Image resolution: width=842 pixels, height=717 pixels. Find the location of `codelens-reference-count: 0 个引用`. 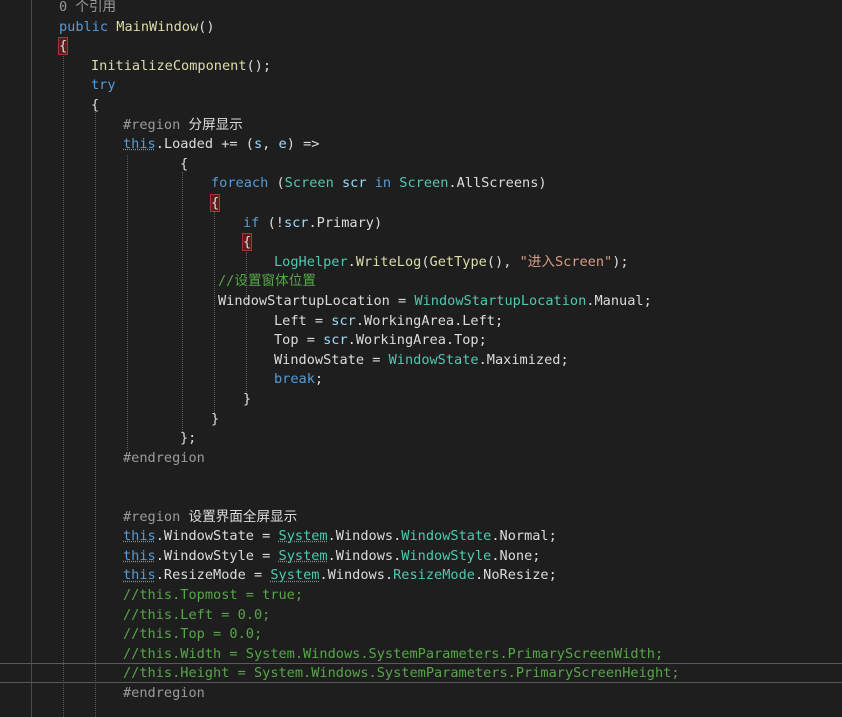

codelens-reference-count: 0 个引用 is located at coordinates (87, 9).